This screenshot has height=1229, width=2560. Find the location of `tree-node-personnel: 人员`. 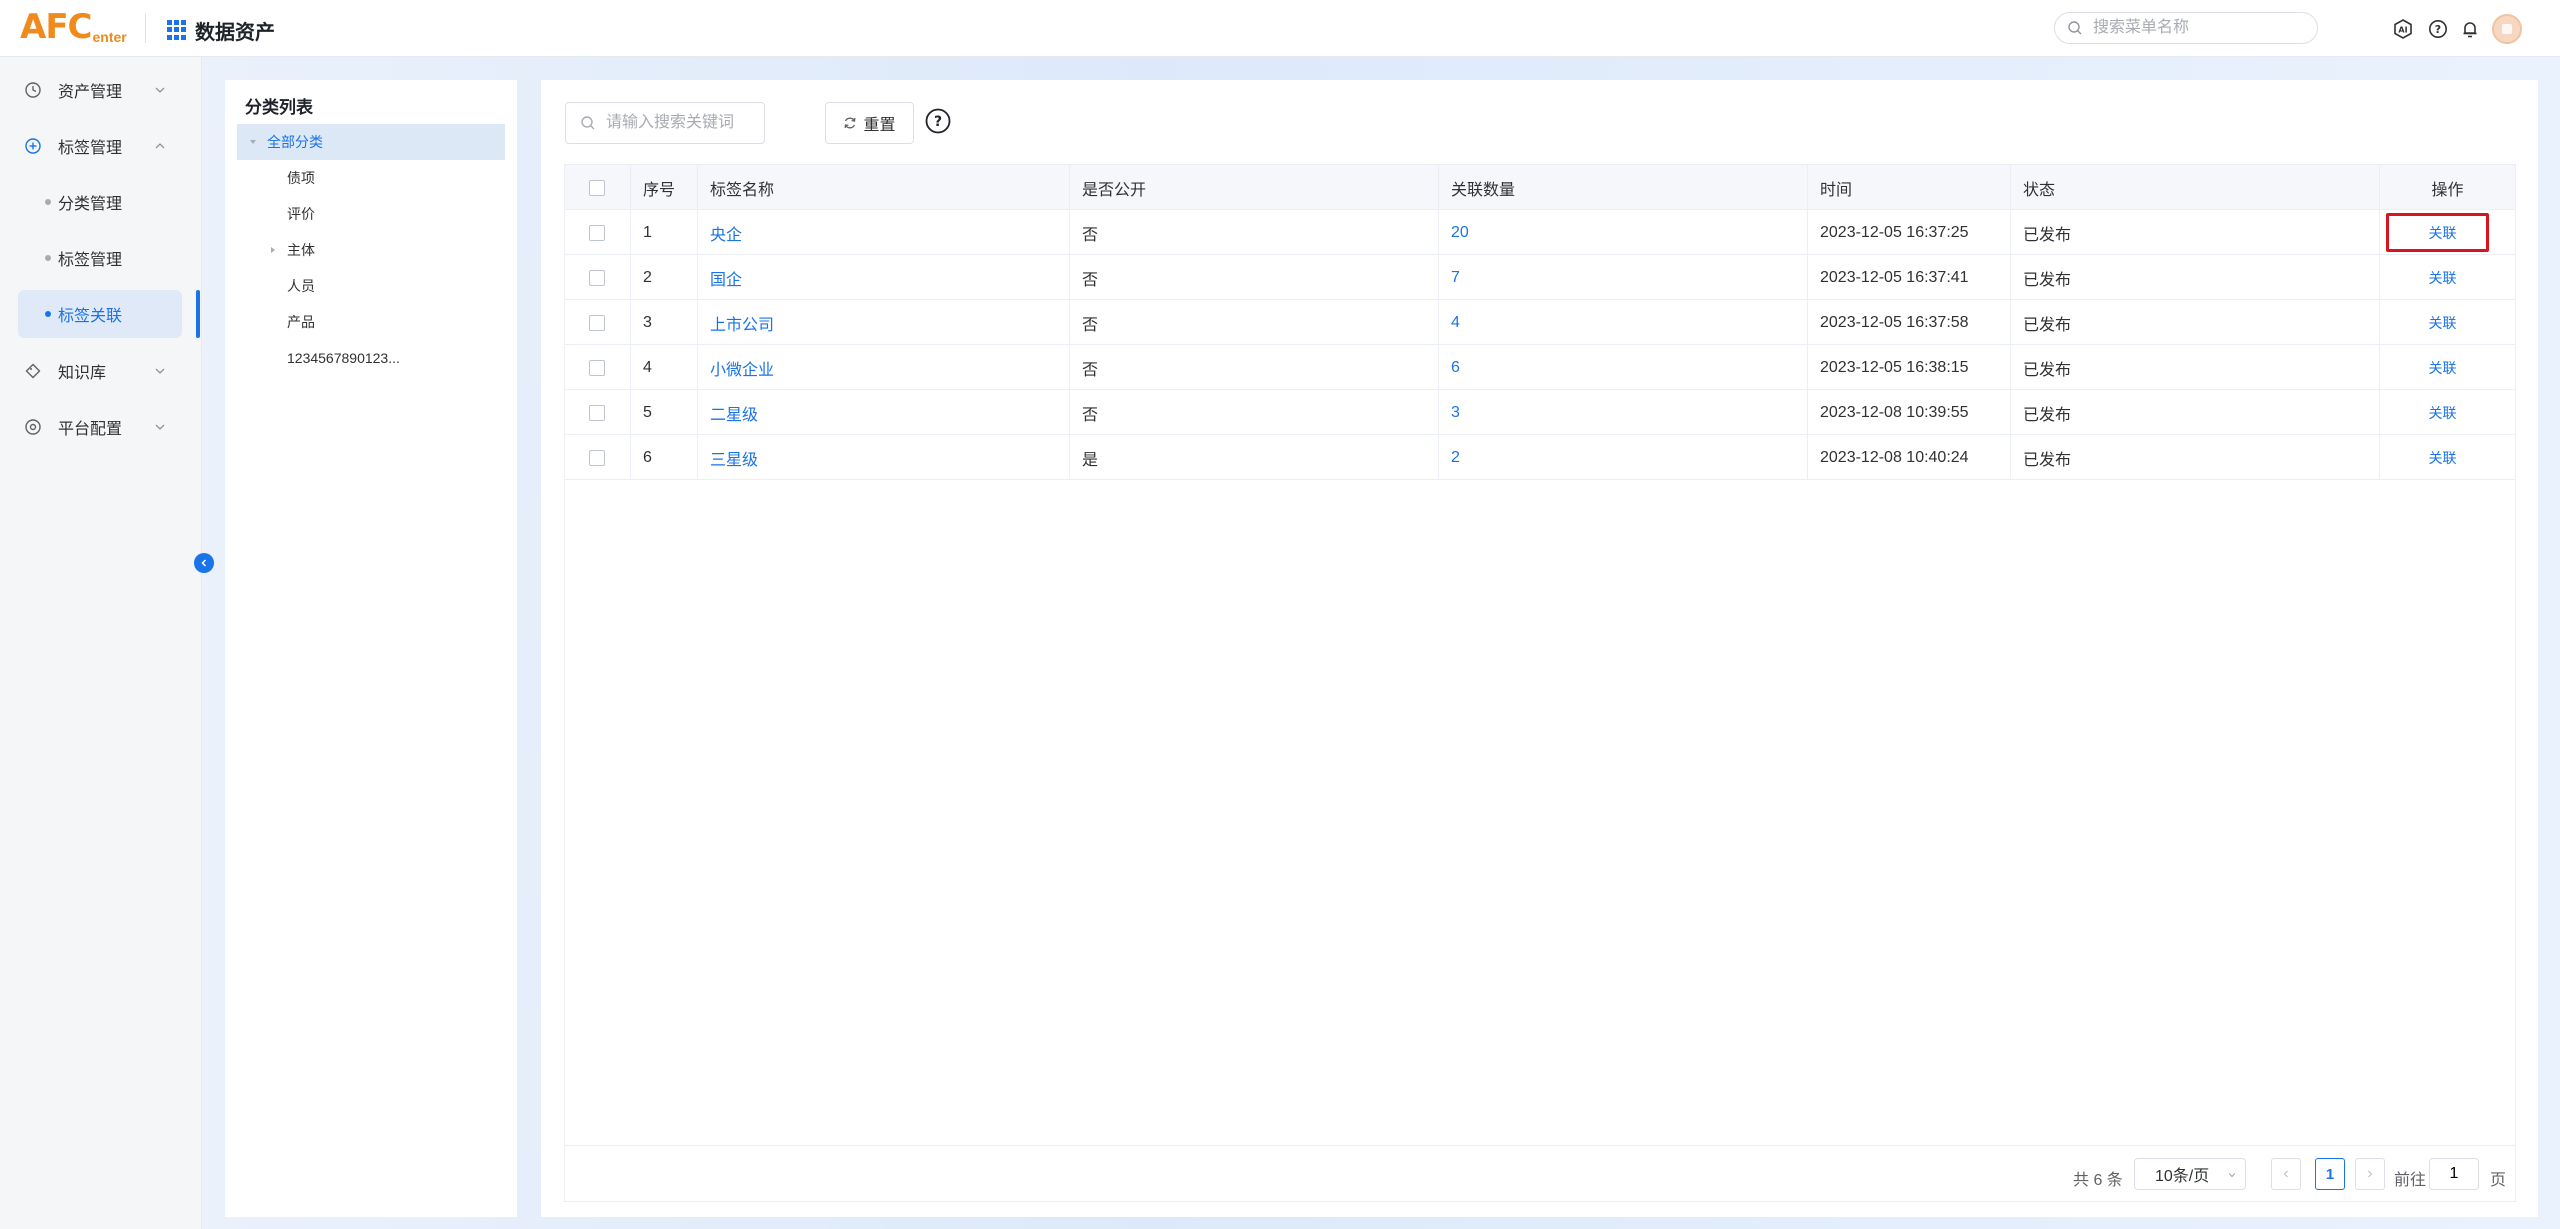

tree-node-personnel: 人员 is located at coordinates (371, 286).